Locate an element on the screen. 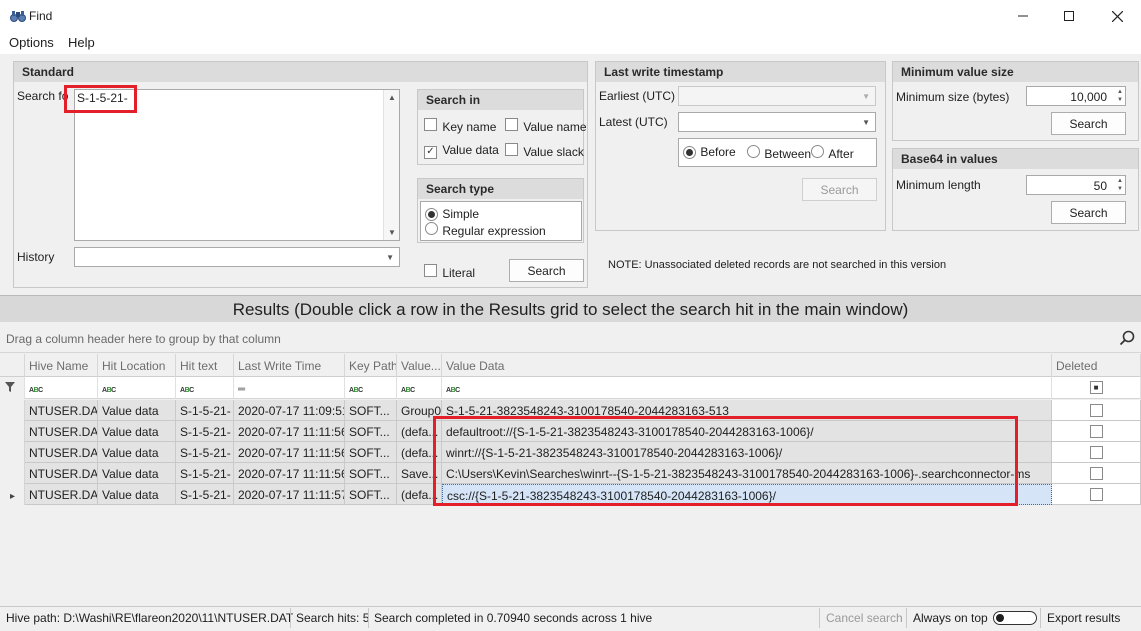 This screenshot has height=631, width=1141. simple-radio is located at coordinates (431, 214).